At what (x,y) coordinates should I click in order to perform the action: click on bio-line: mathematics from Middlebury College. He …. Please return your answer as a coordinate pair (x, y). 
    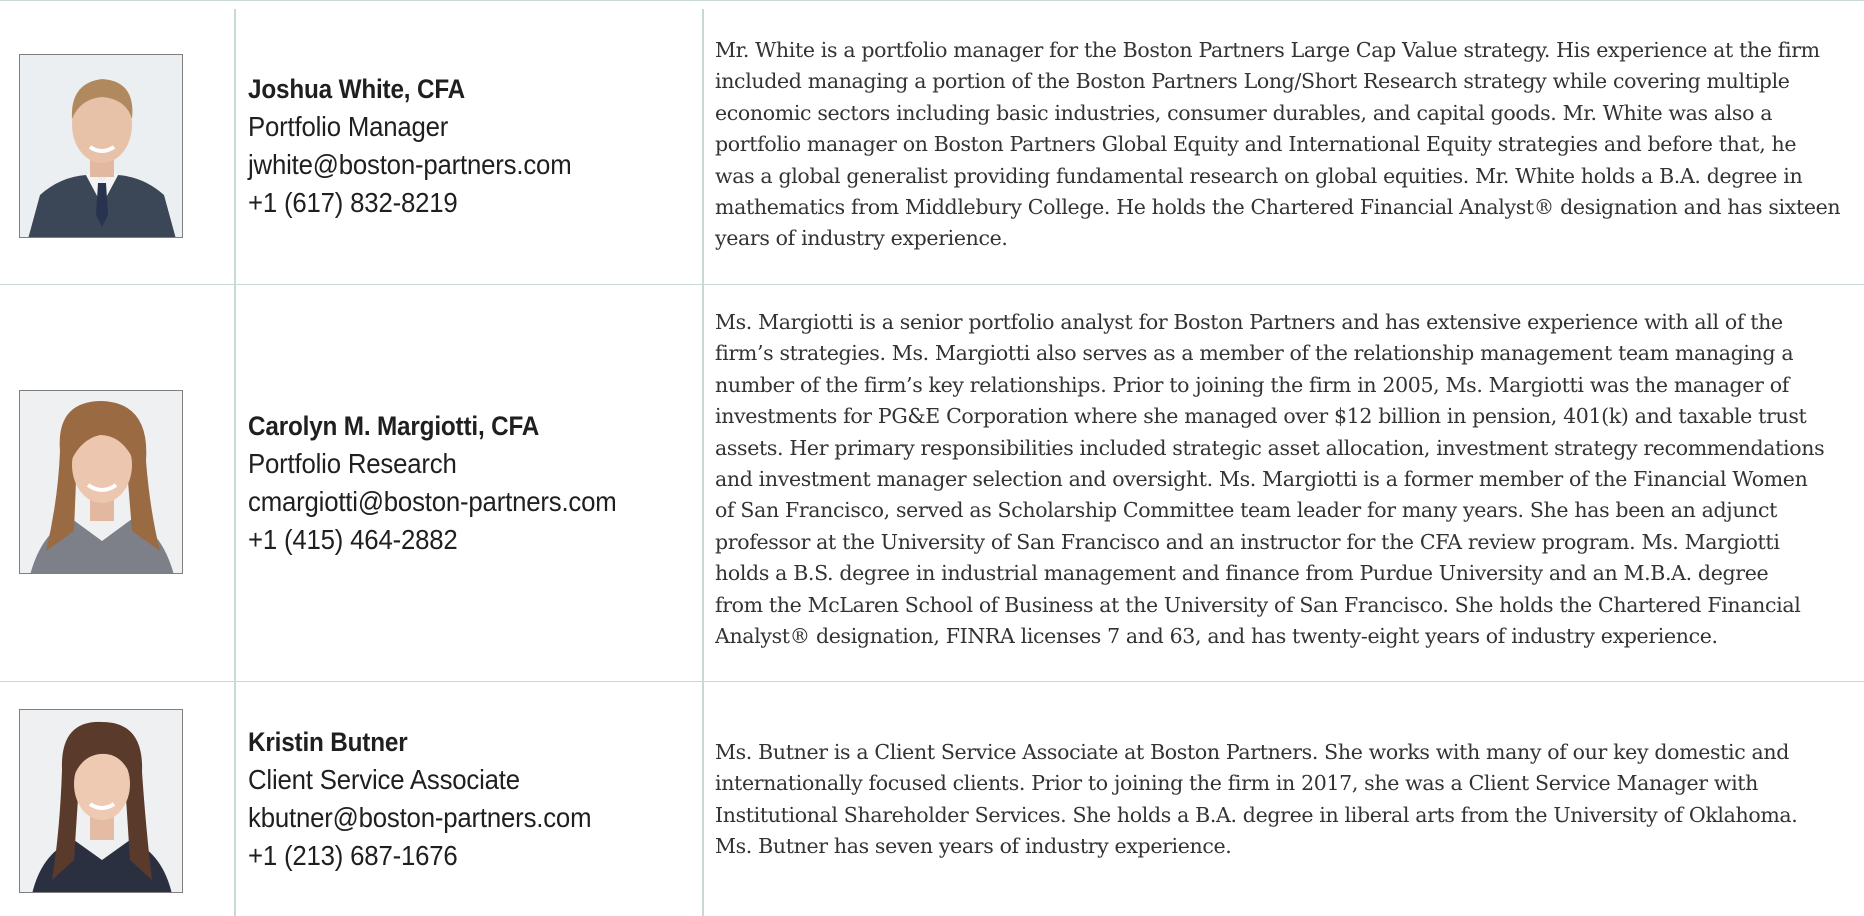
    Looking at the image, I should click on (1278, 207).